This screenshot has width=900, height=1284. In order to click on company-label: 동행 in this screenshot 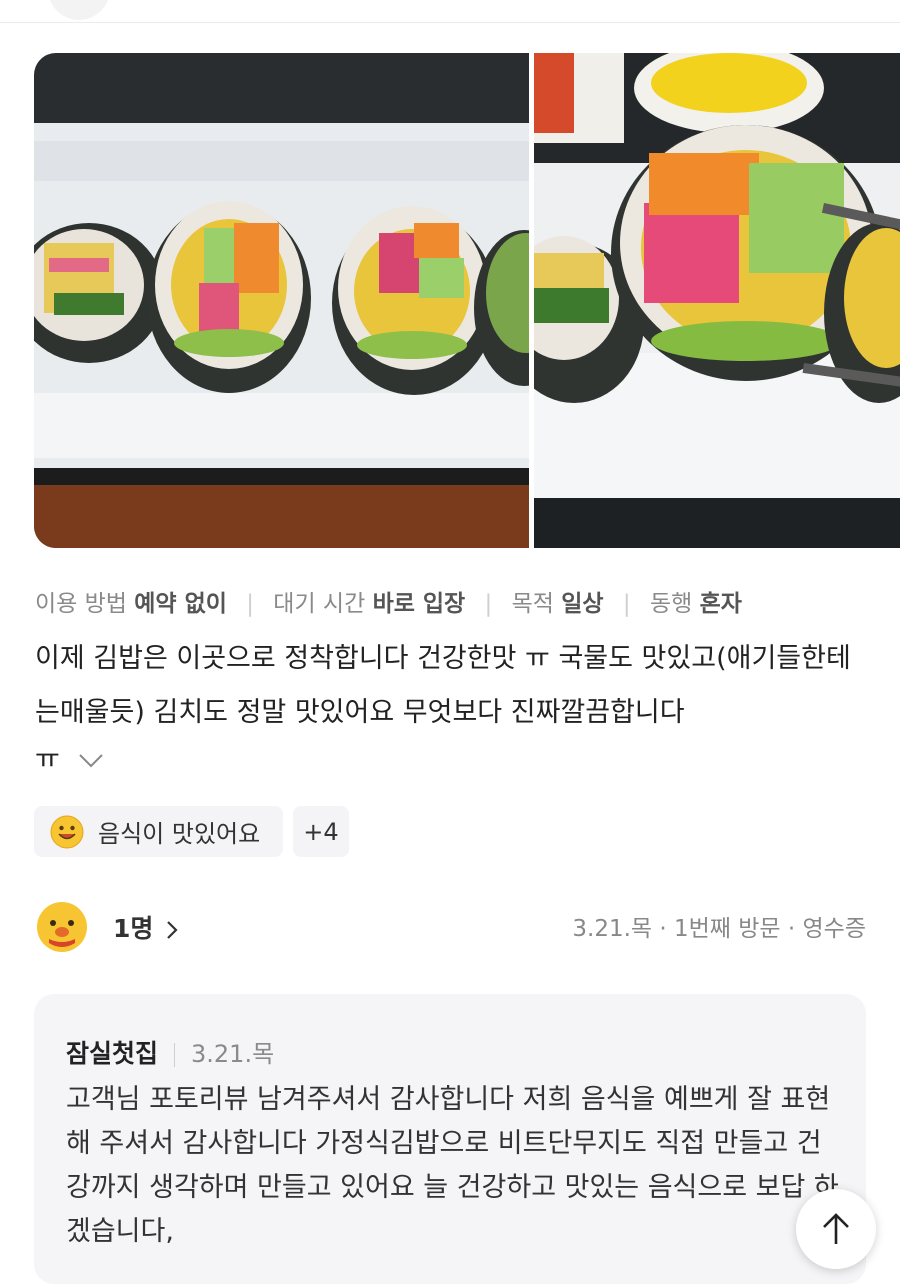, I will do `click(671, 604)`.